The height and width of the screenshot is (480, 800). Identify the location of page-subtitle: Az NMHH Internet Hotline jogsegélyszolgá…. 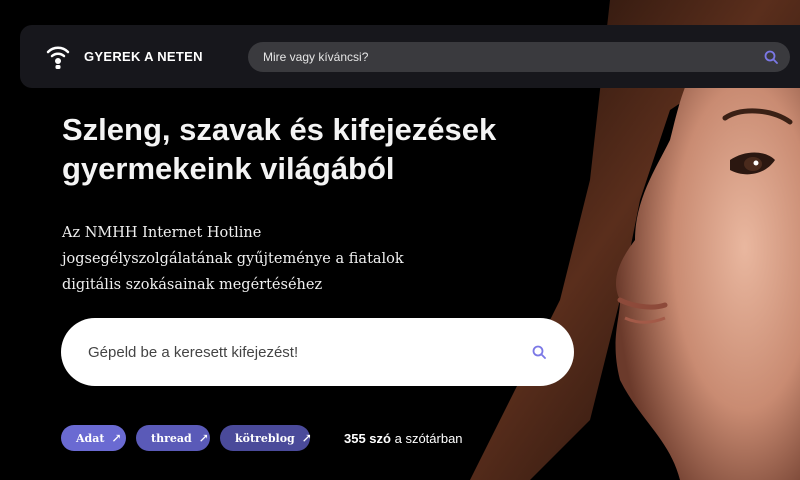
(242, 259).